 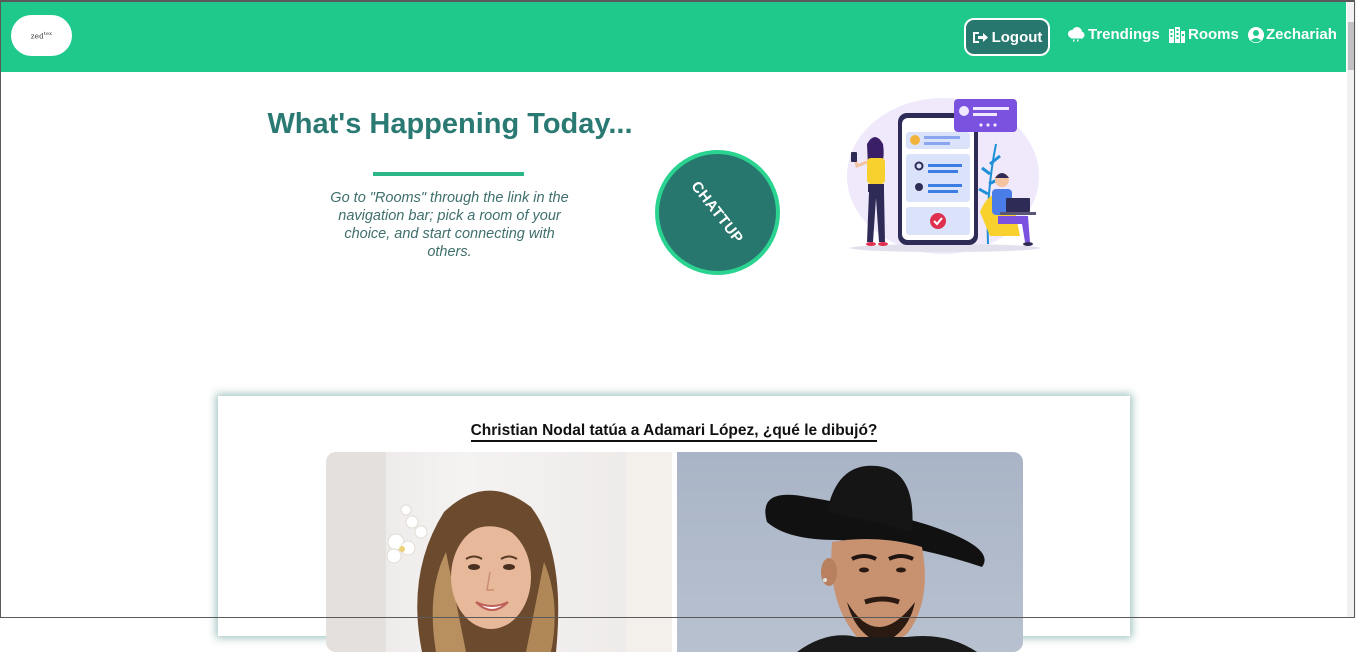 What do you see at coordinates (673, 37) in the screenshot?
I see `navbar: zedtex Logout Trendings Rooms Zechariah` at bounding box center [673, 37].